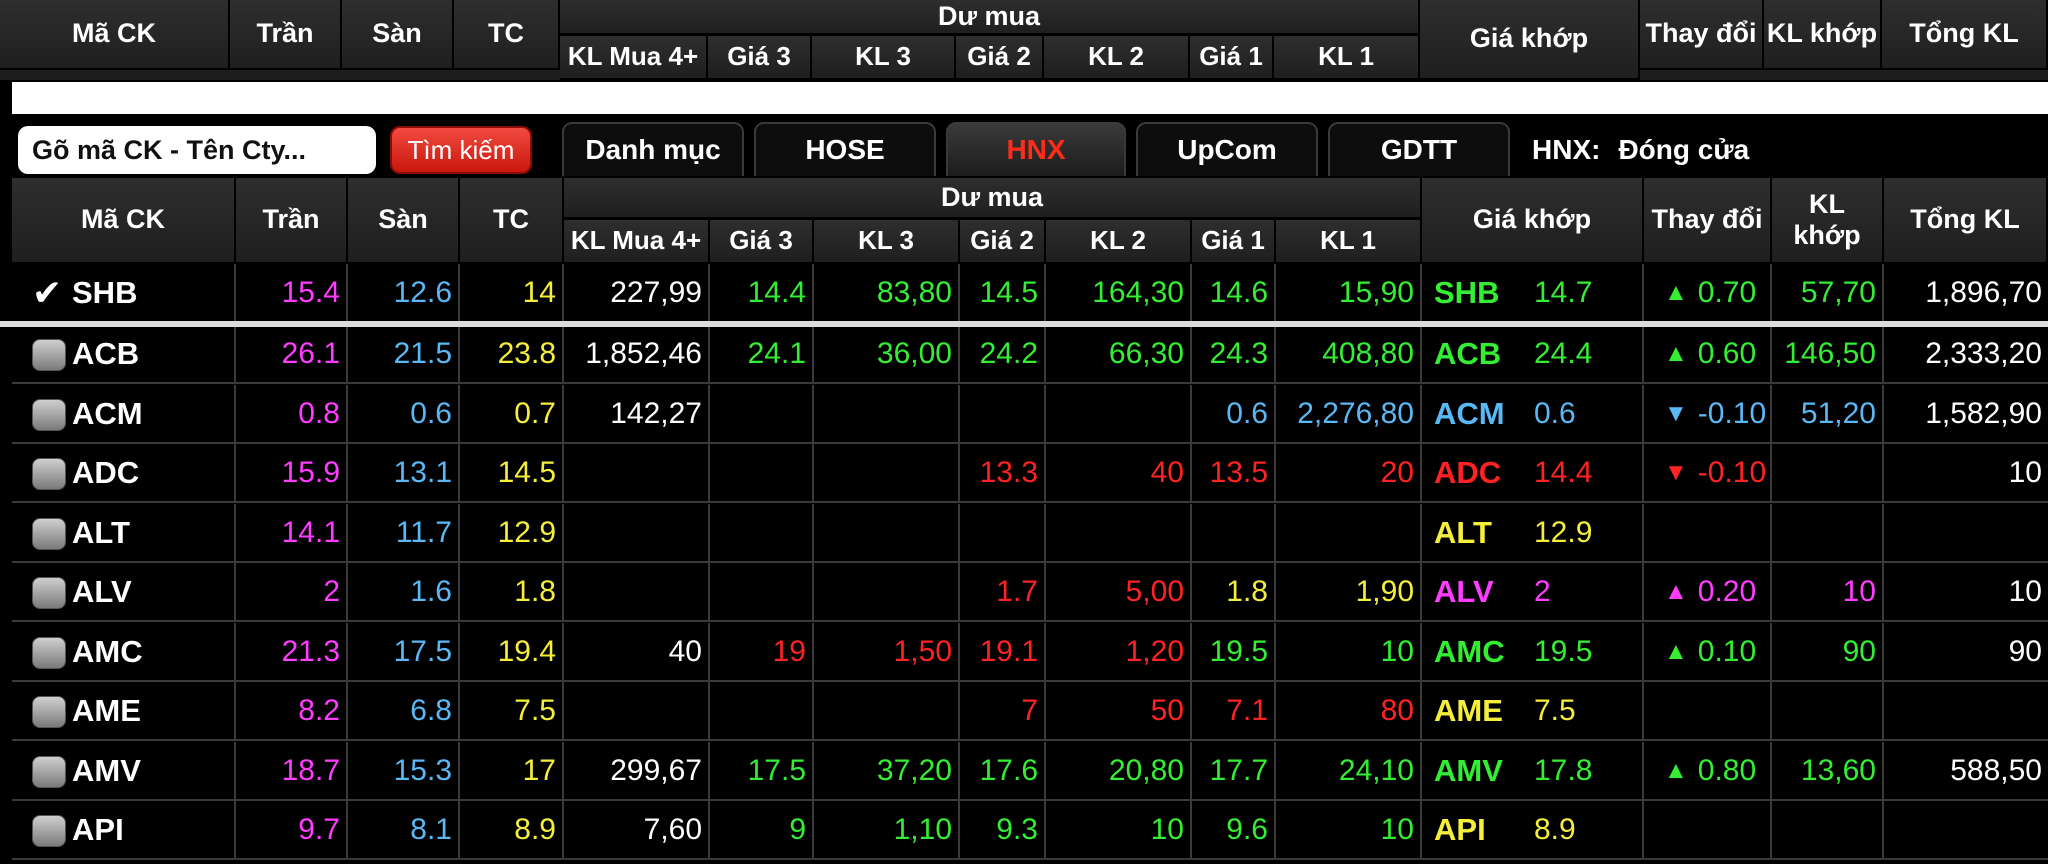 Image resolution: width=2048 pixels, height=864 pixels. Describe the element at coordinates (404, 293) in the screenshot. I see `cell-san: 12.6` at that location.